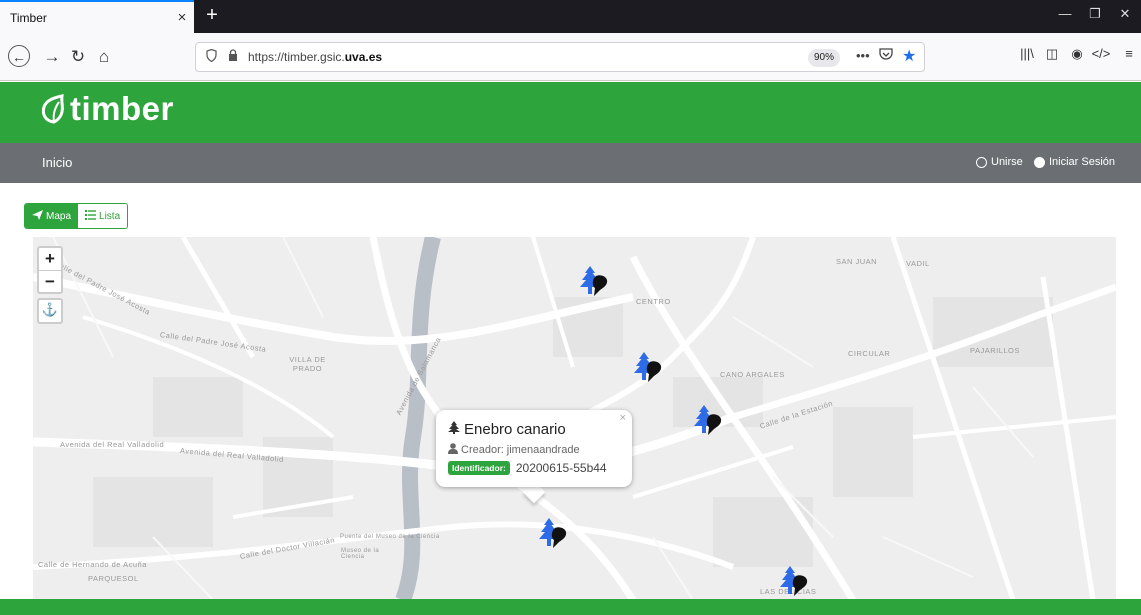  Describe the element at coordinates (50, 281) in the screenshot. I see `zoom-out-button: −` at that location.